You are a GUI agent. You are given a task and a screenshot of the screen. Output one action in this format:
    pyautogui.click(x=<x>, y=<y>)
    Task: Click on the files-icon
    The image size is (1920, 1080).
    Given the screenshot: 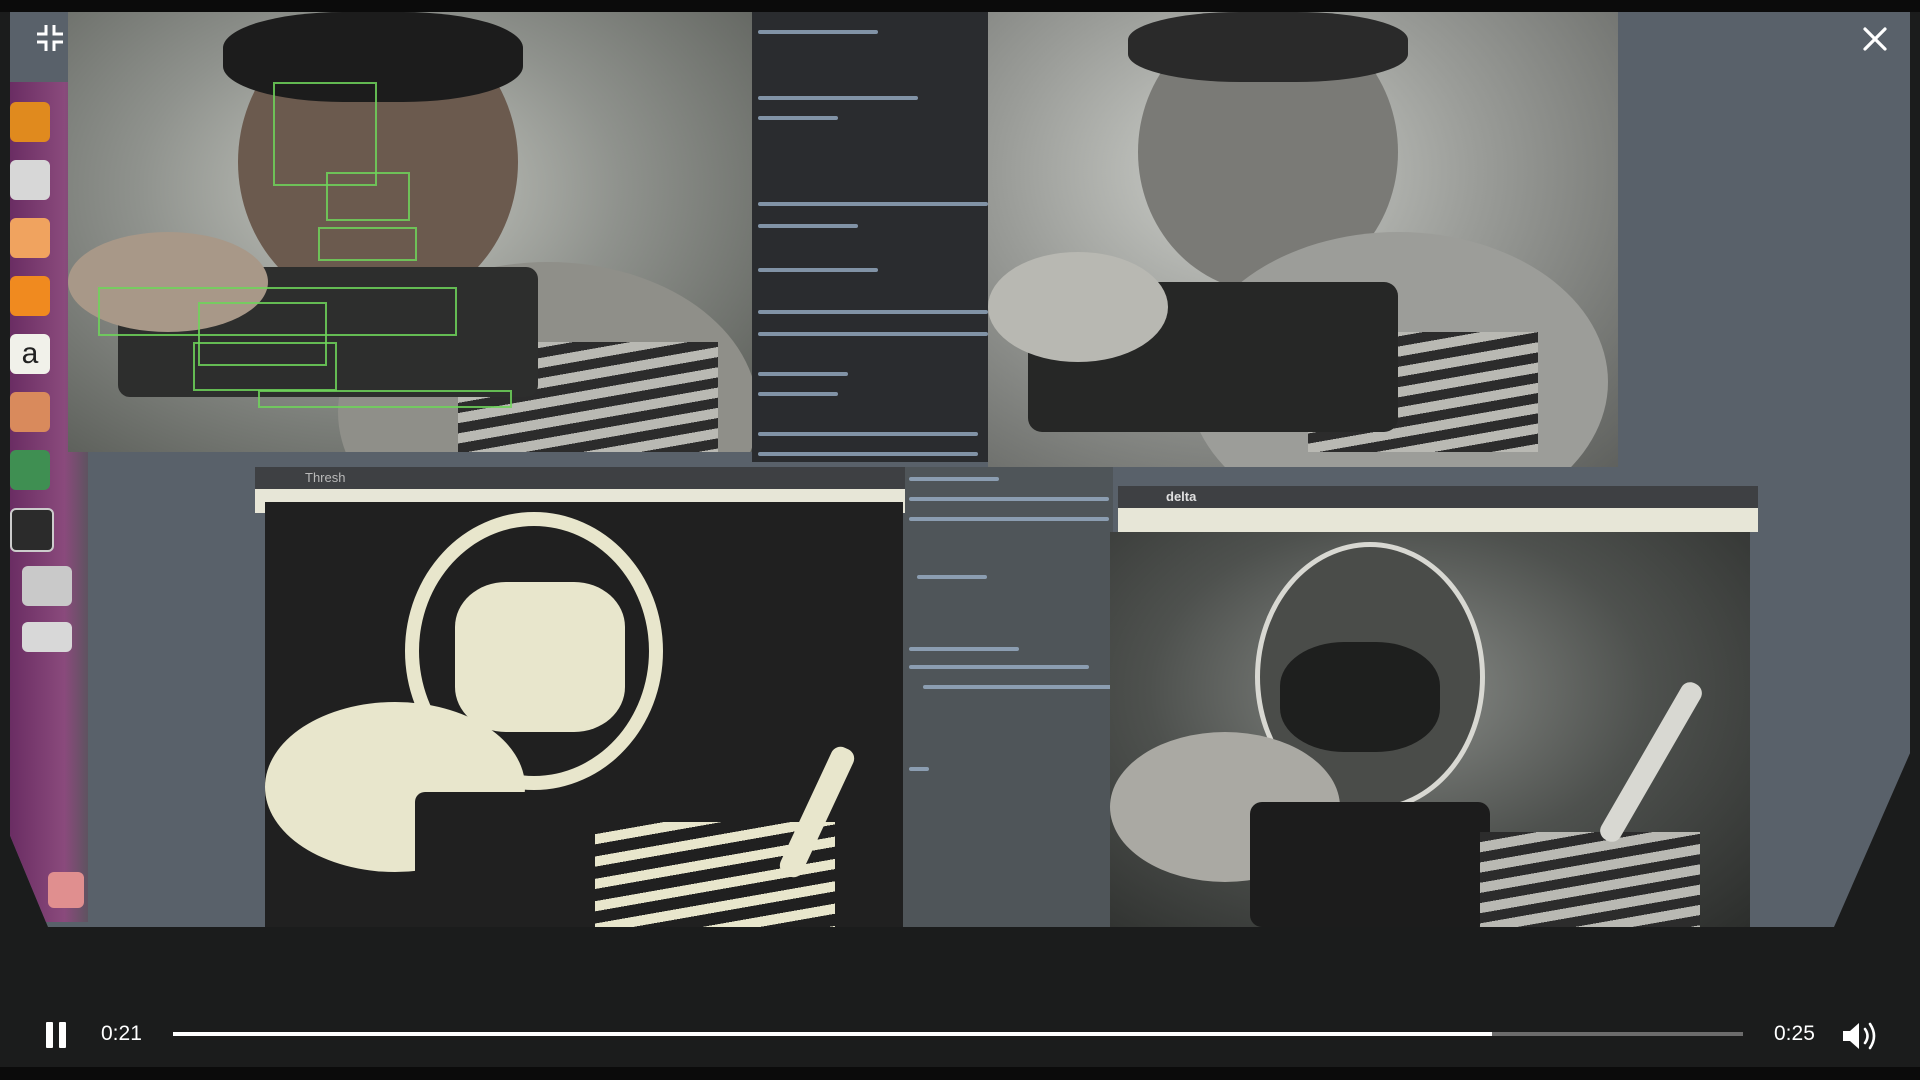 What is the action you would take?
    pyautogui.click(x=30, y=180)
    